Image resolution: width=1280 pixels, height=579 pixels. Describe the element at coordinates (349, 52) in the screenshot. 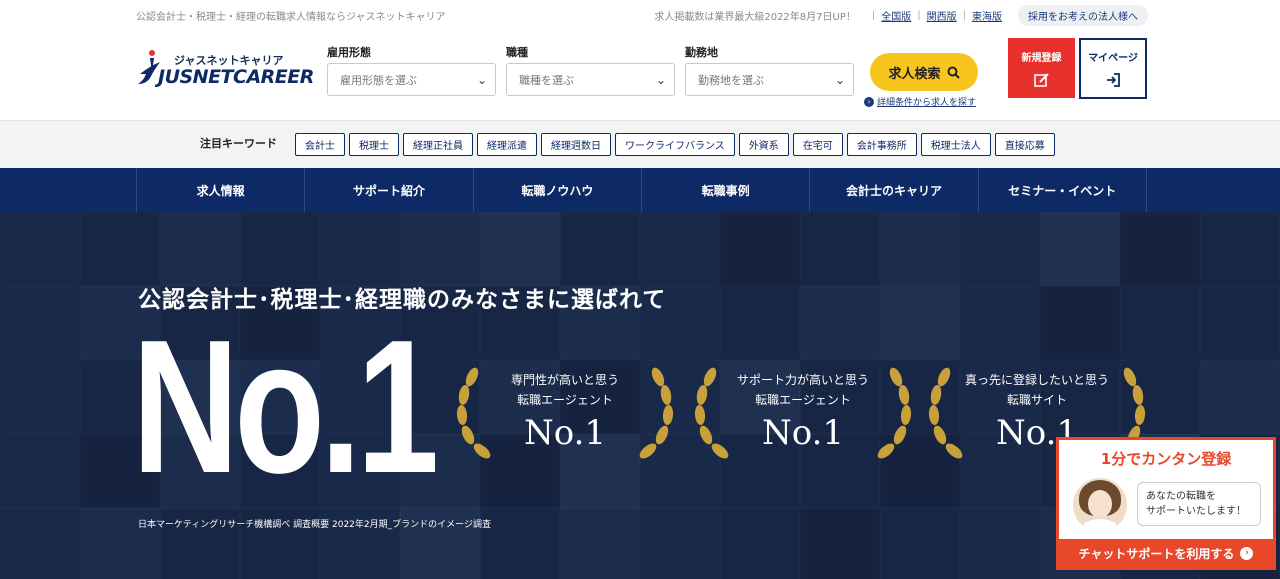

I see `employment-label: 雇用形態` at that location.